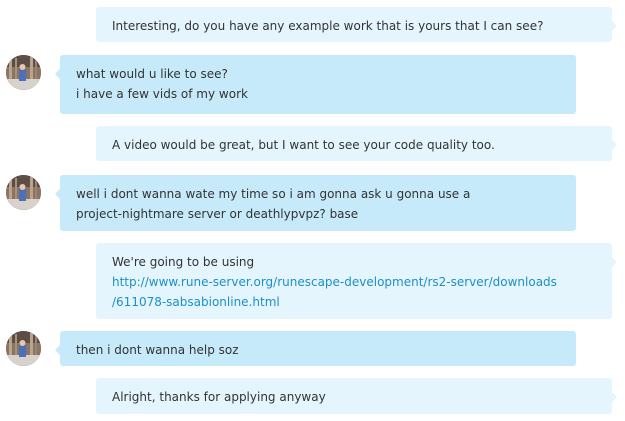 The width and height of the screenshot is (625, 421). I want to click on message-text: then i dont wanna help soz, so click(157, 350).